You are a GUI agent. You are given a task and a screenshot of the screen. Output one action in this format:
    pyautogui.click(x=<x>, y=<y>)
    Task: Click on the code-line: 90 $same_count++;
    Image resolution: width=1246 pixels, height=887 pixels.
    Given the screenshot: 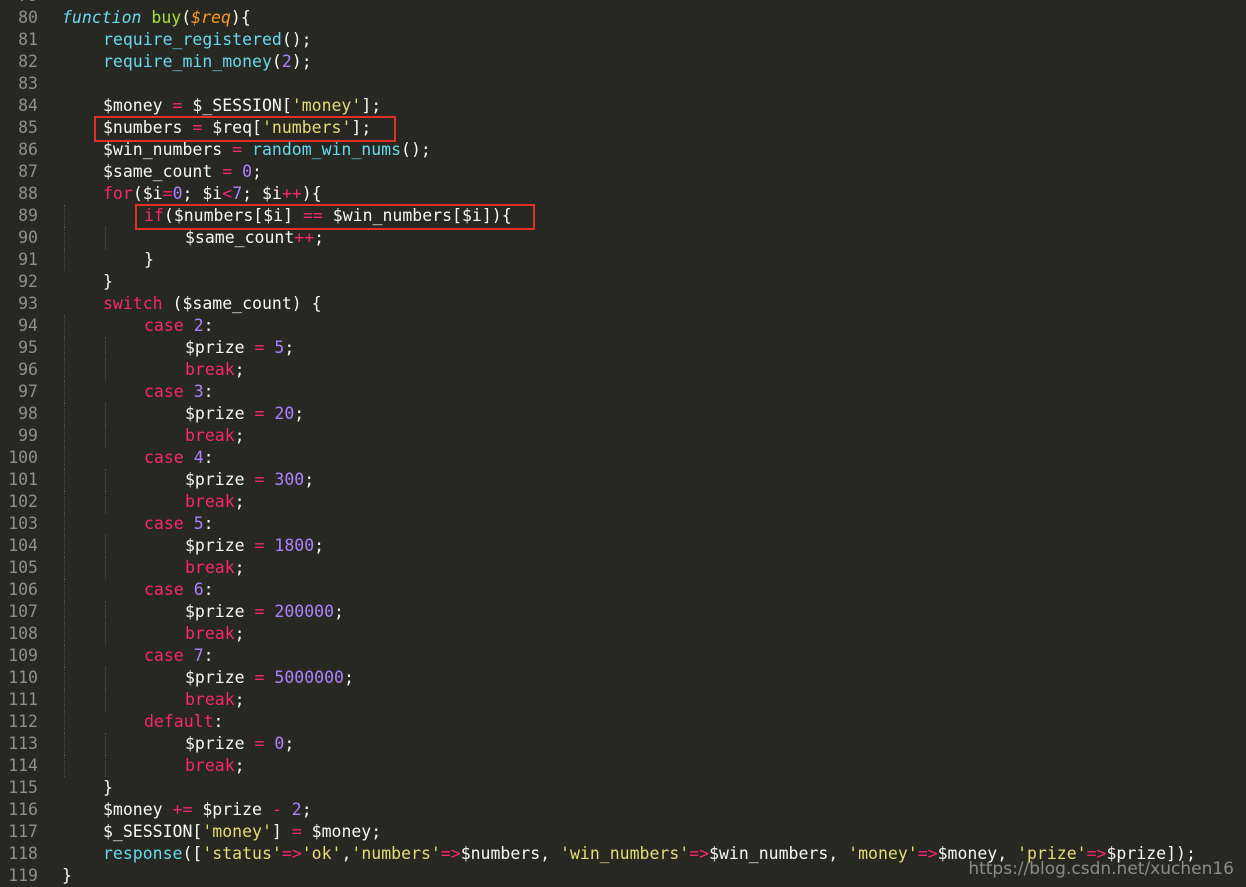 What is the action you would take?
    pyautogui.click(x=623, y=238)
    